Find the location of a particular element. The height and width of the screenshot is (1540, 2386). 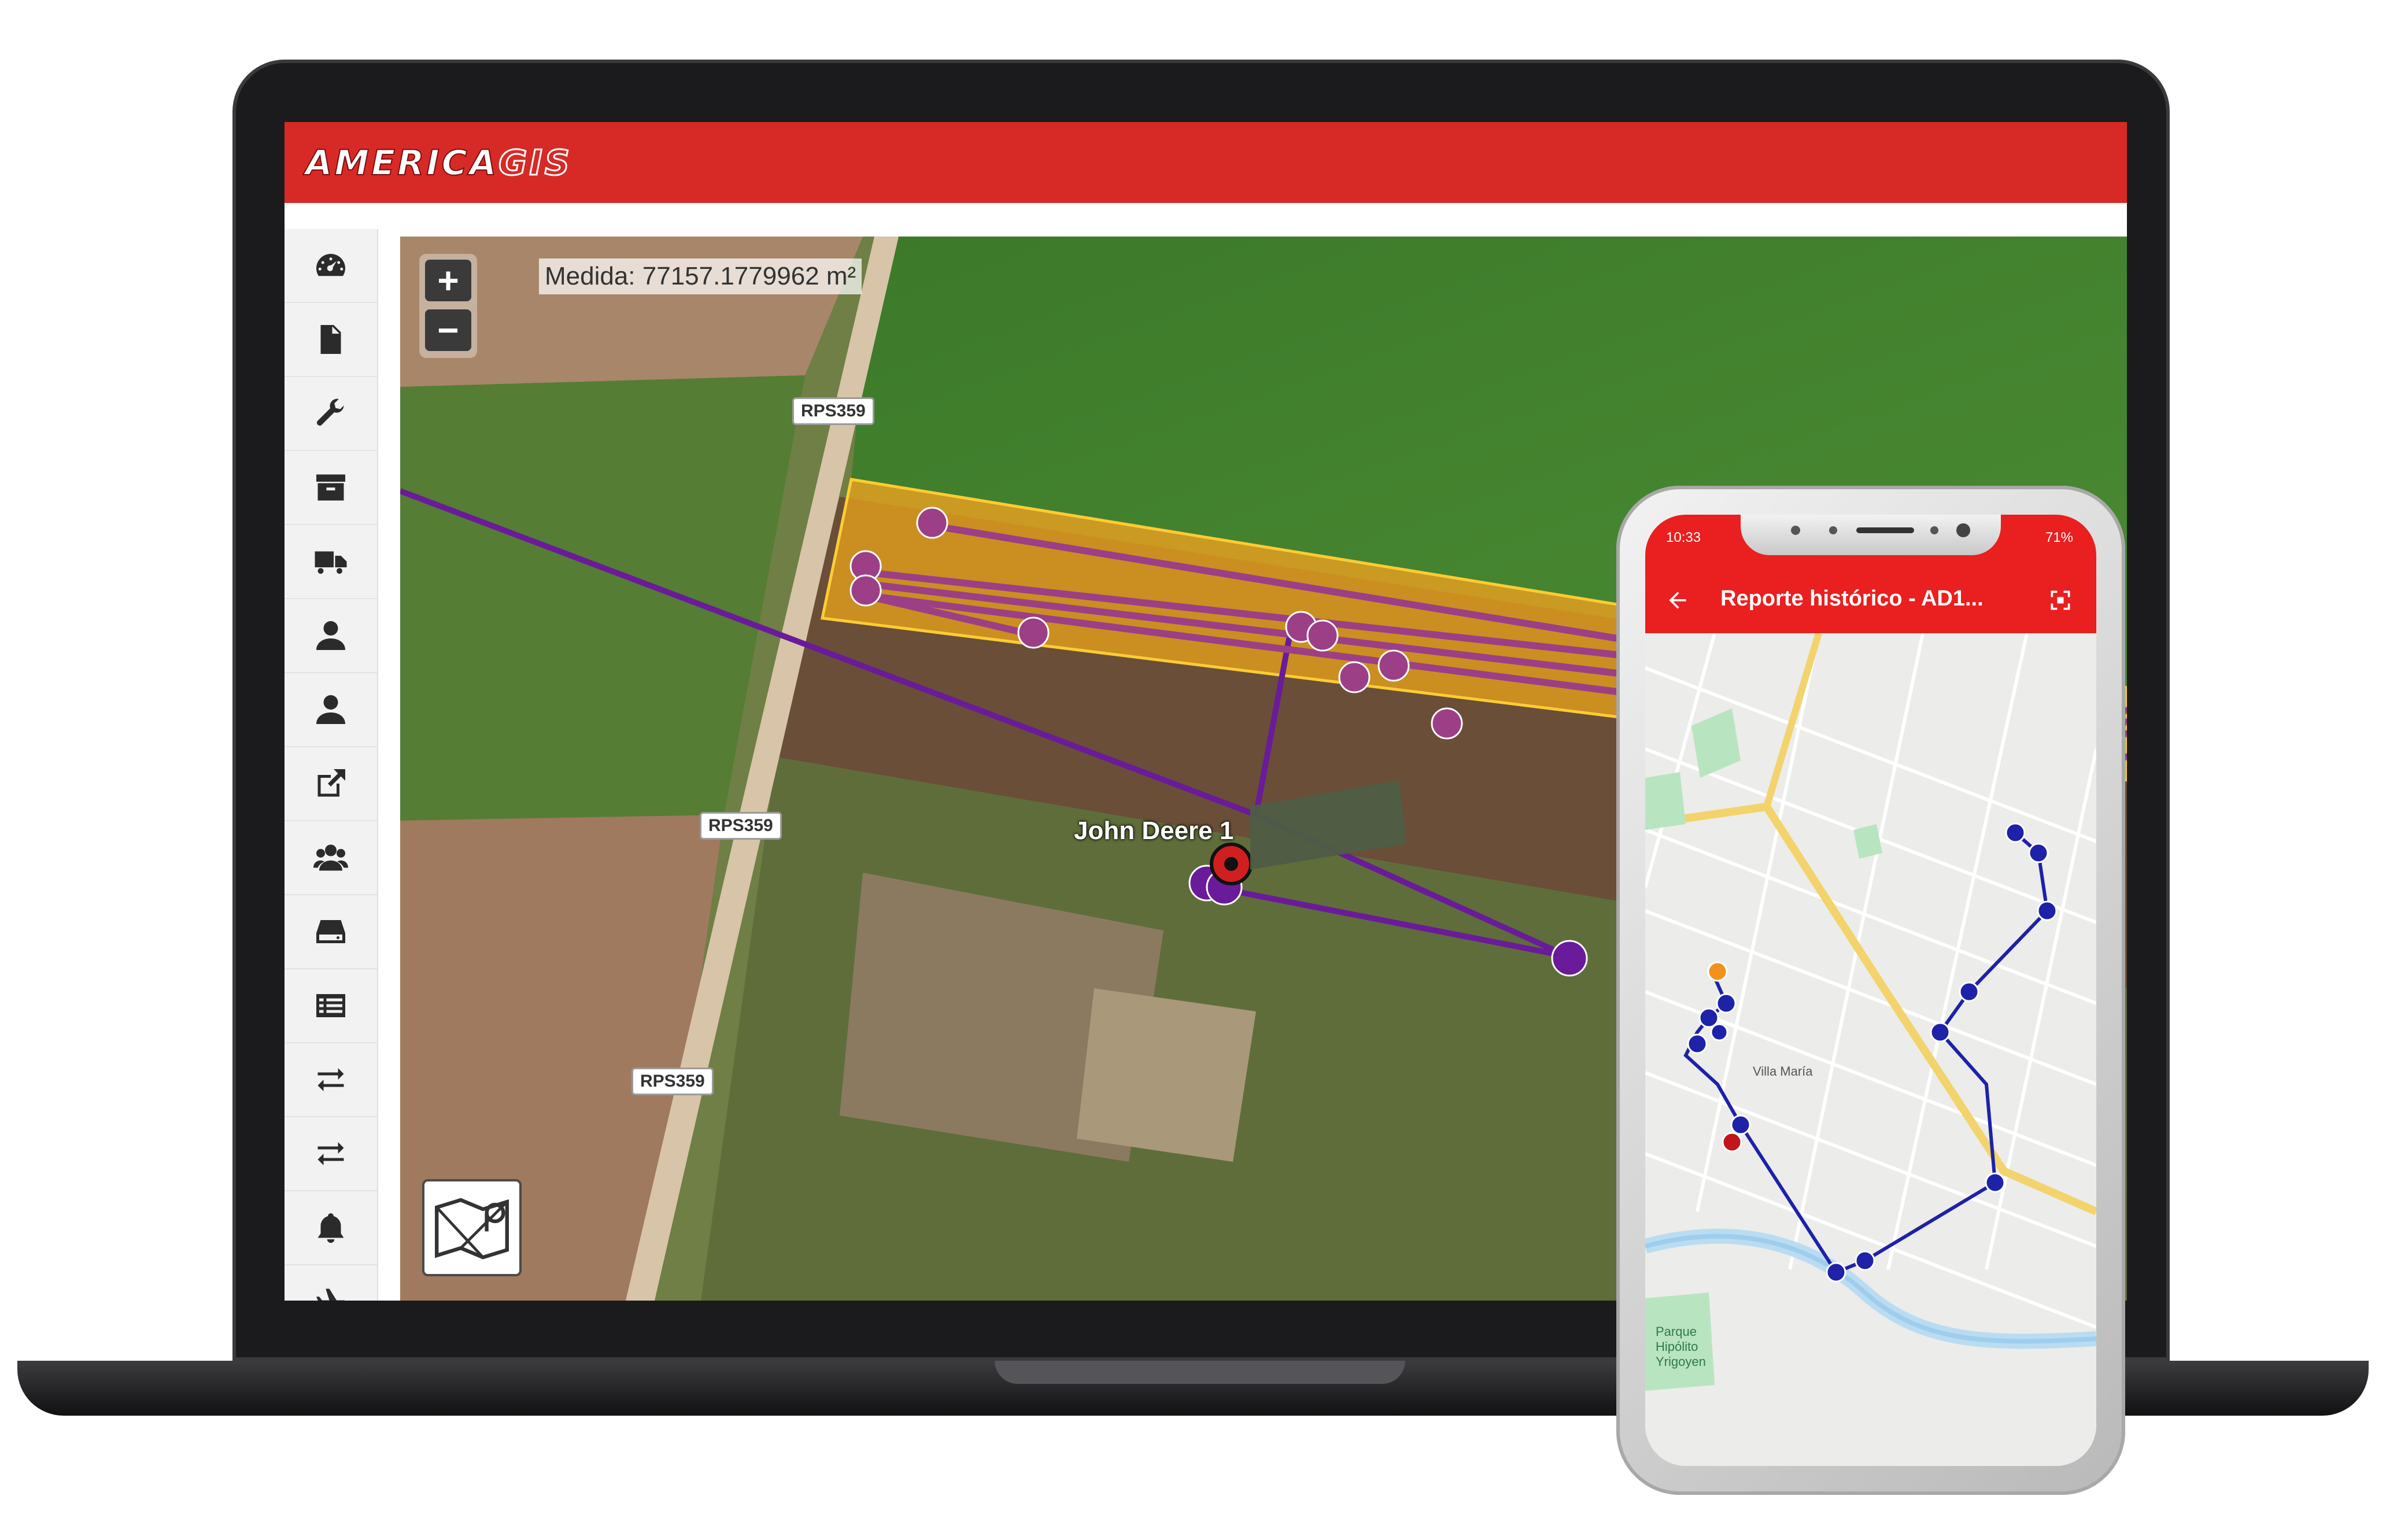

zoom-out-button: − is located at coordinates (448, 330).